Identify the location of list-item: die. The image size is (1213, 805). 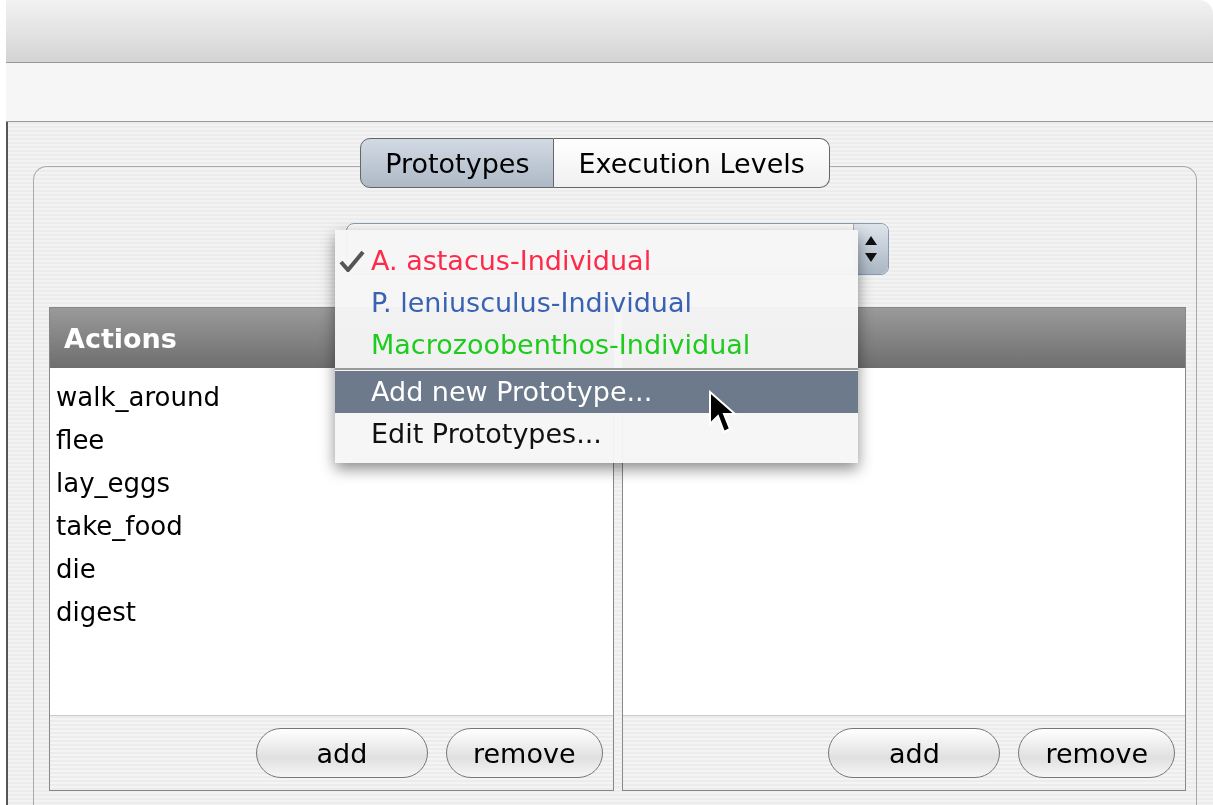
(76, 569).